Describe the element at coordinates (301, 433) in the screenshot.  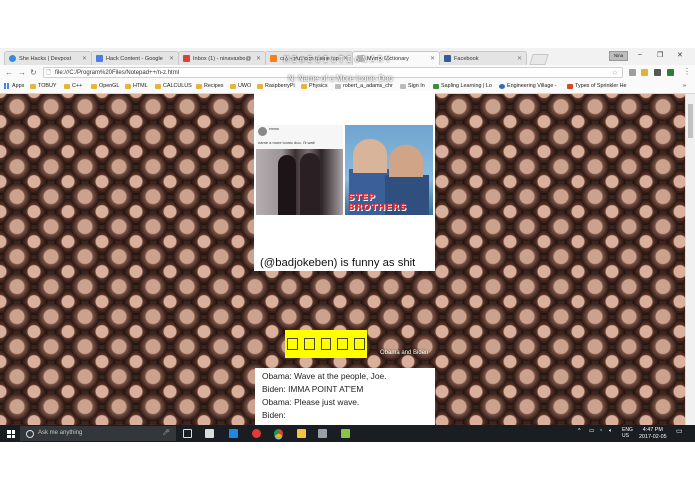
I see `file-explorer-icon` at that location.